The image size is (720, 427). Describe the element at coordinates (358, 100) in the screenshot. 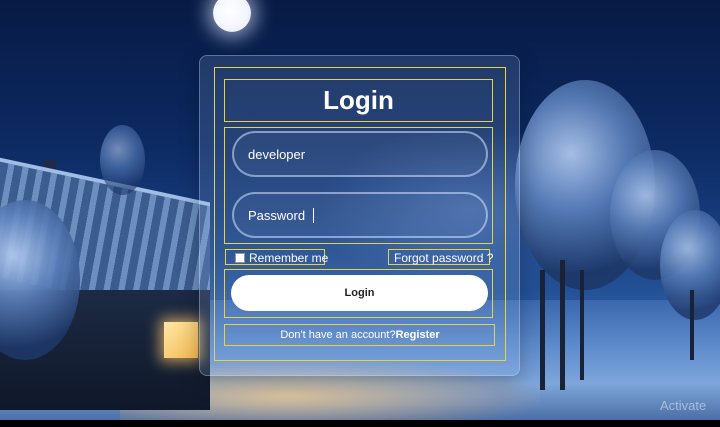

I see `page-title: Login` at that location.